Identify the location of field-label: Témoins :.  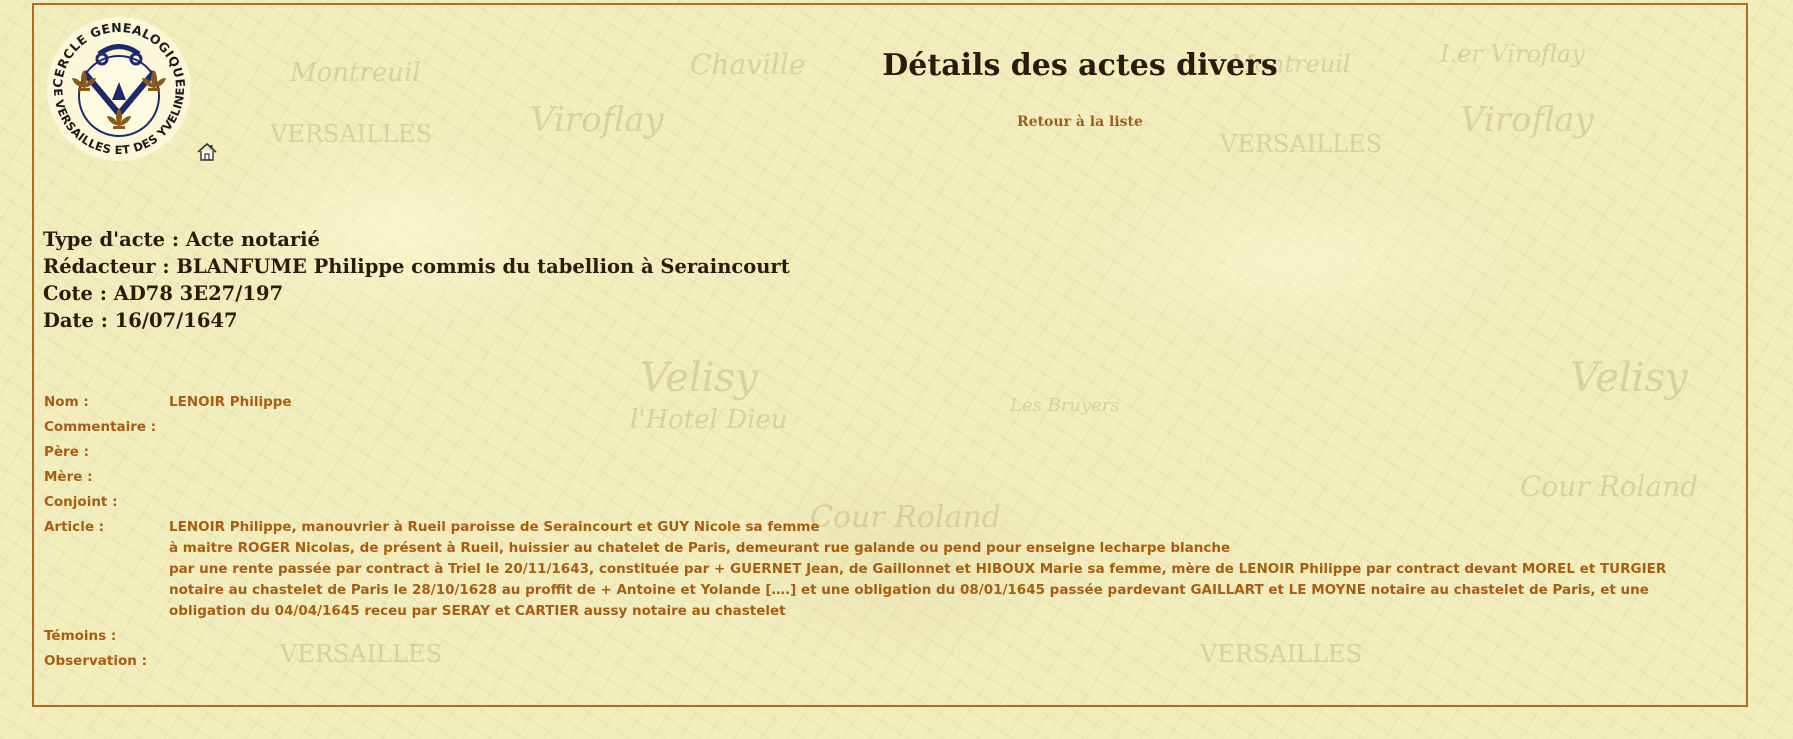
(80, 636).